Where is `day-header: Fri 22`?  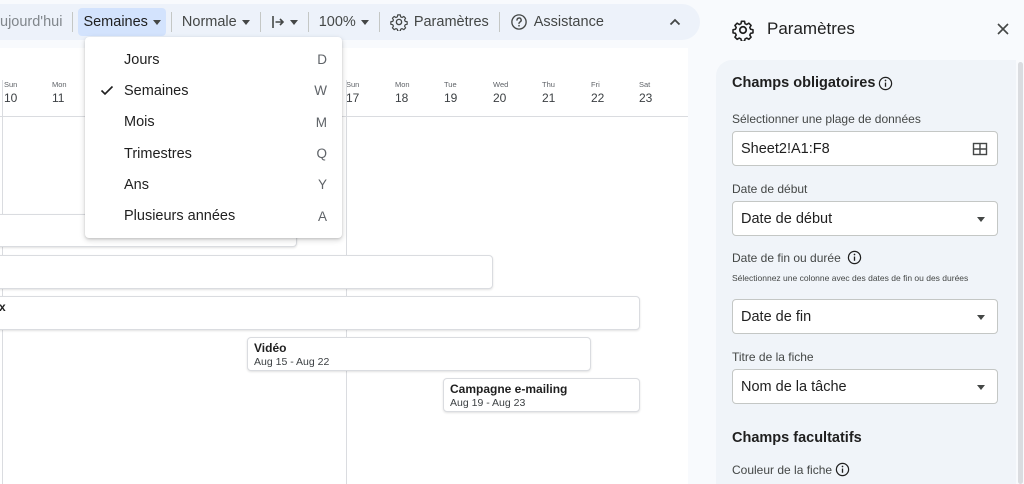 day-header: Fri 22 is located at coordinates (611, 92).